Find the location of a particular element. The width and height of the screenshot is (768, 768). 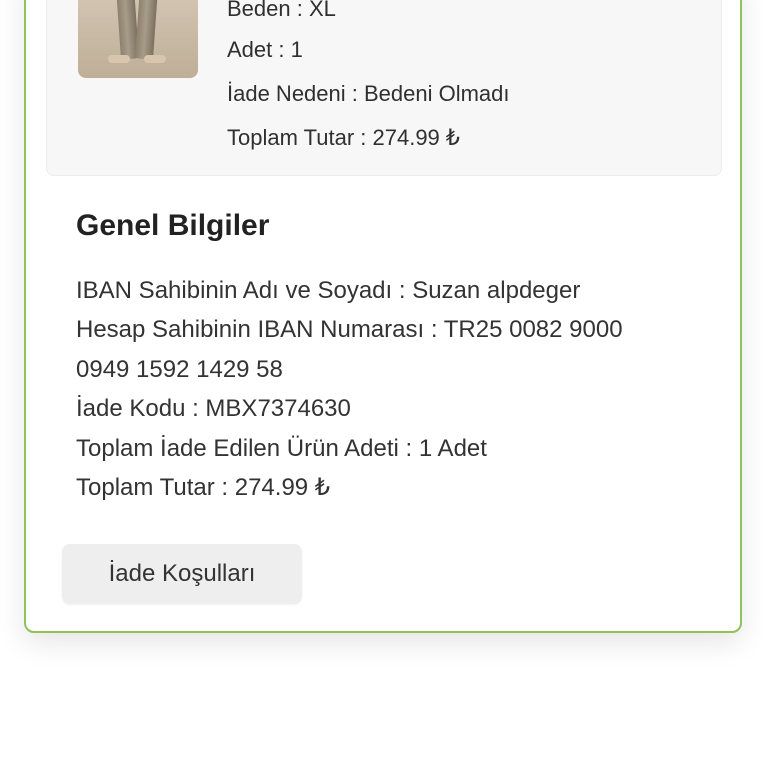

return-reason: İade Nedeni : Bedeni Olmadı is located at coordinates (368, 93).